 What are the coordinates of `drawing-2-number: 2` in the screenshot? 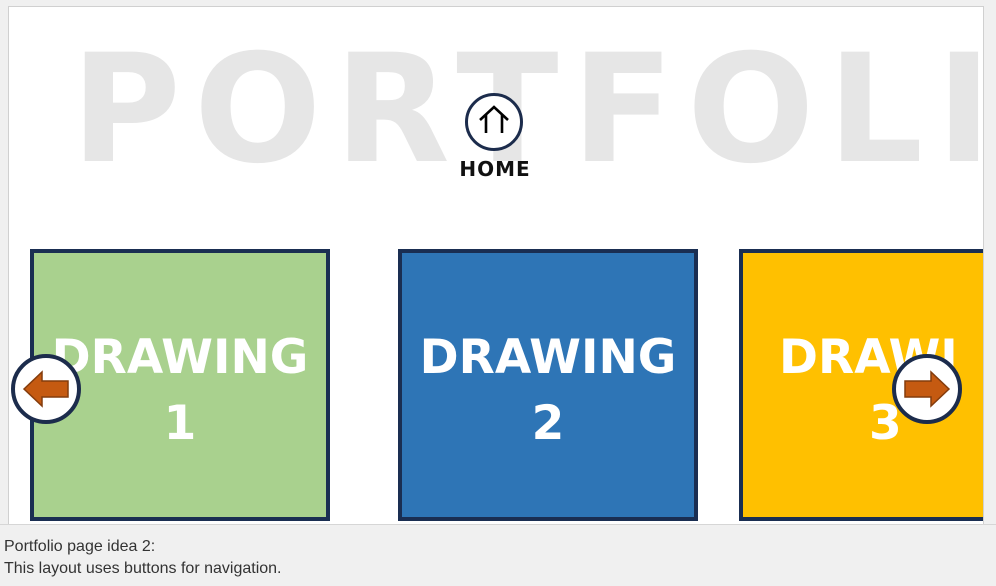 It's located at (548, 423).